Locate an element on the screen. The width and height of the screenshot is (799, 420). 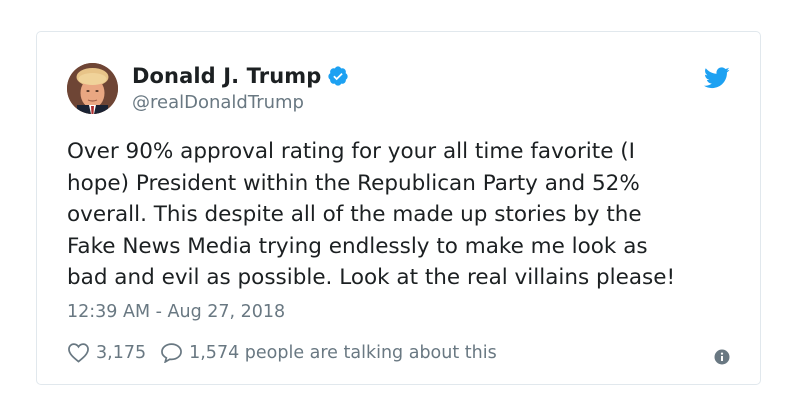
like-button: 3,175 is located at coordinates (106, 352).